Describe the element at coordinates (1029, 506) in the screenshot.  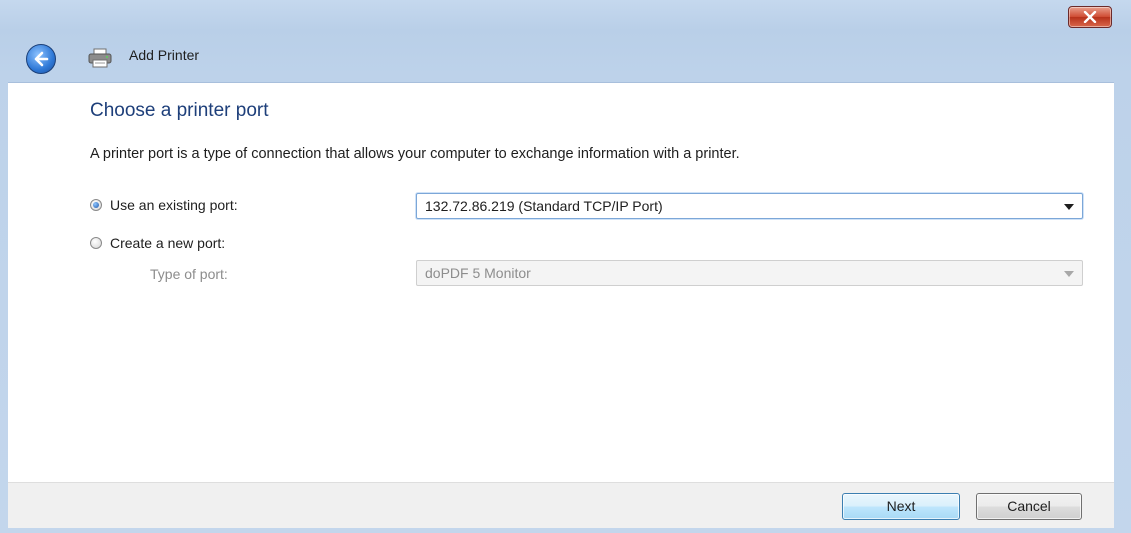
I see `cancel-button: Cancel` at that location.